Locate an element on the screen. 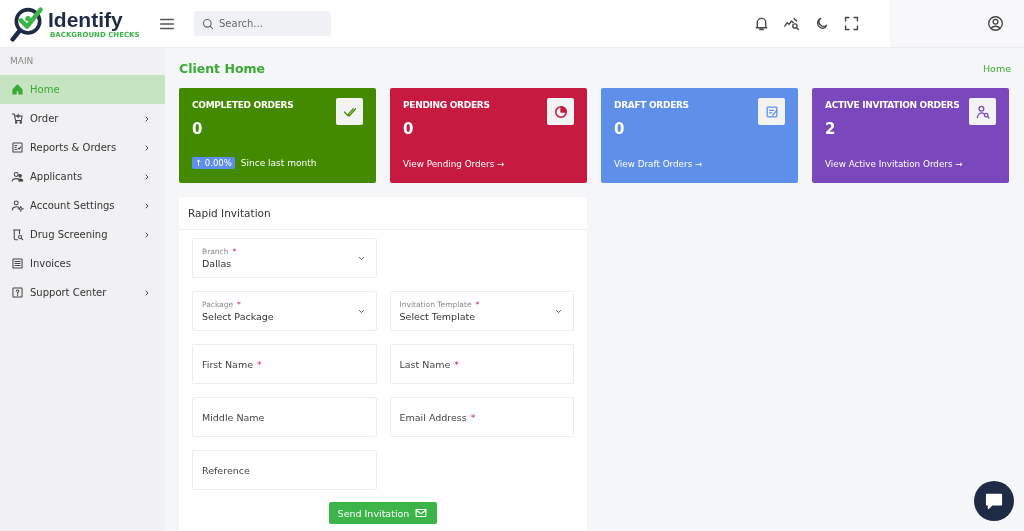  notification-bell-button is located at coordinates (761, 23).